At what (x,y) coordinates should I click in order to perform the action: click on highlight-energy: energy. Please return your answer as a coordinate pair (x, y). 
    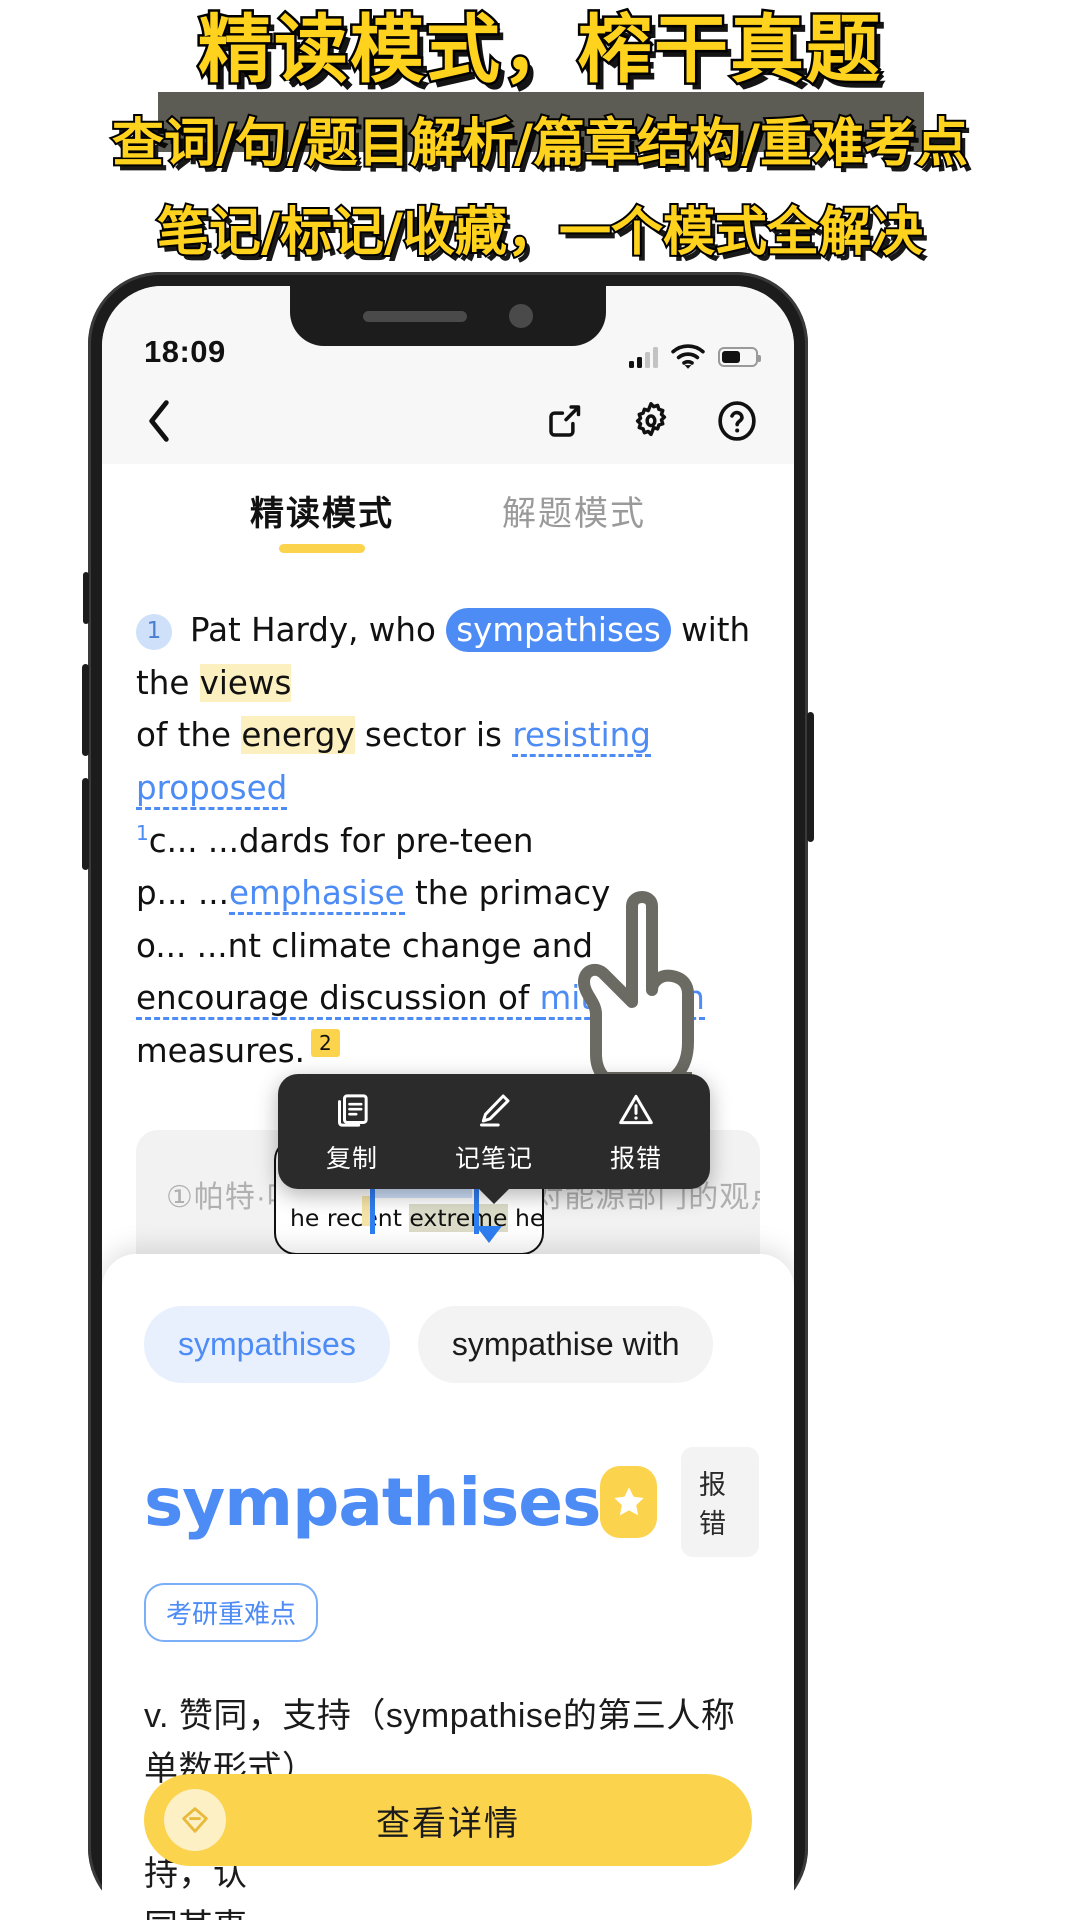
    Looking at the image, I should click on (298, 735).